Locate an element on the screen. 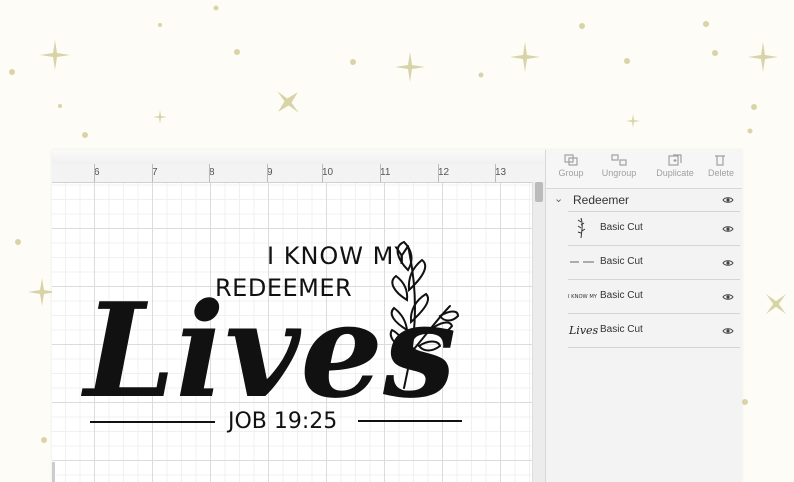 Image resolution: width=794 pixels, height=482 pixels. duplicate-button: Duplicate is located at coordinates (675, 166).